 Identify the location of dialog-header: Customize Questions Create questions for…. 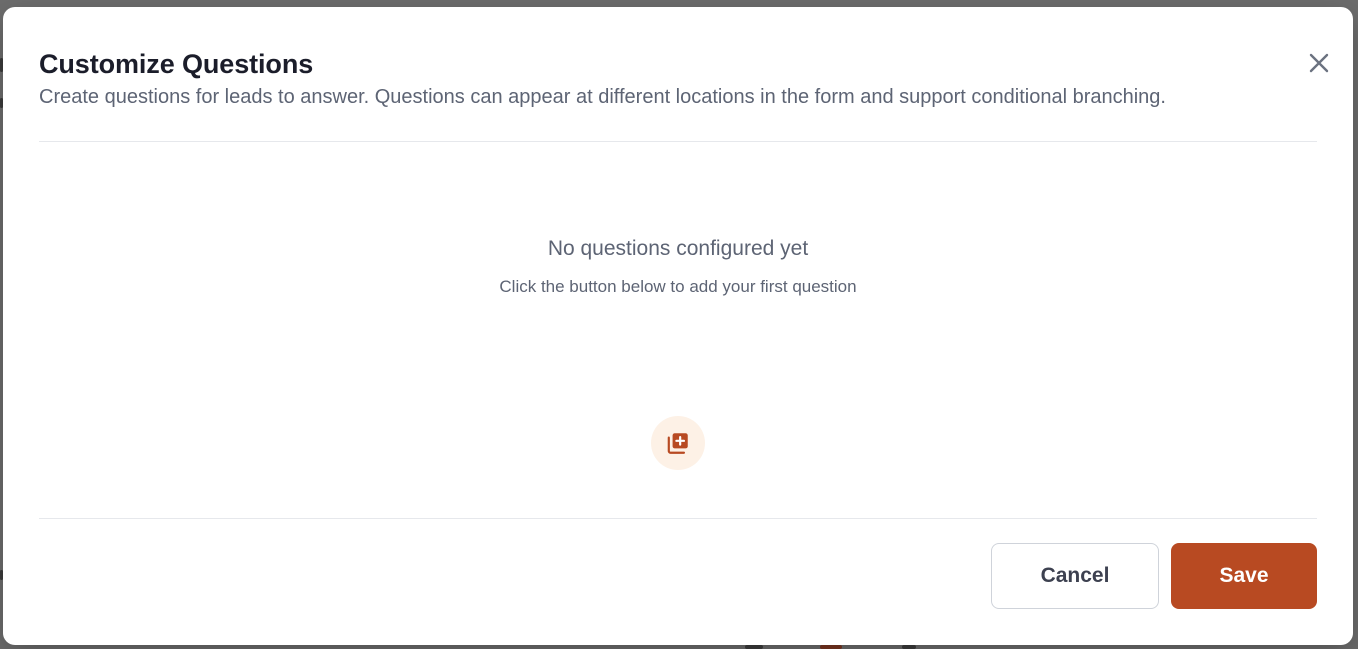
(678, 78).